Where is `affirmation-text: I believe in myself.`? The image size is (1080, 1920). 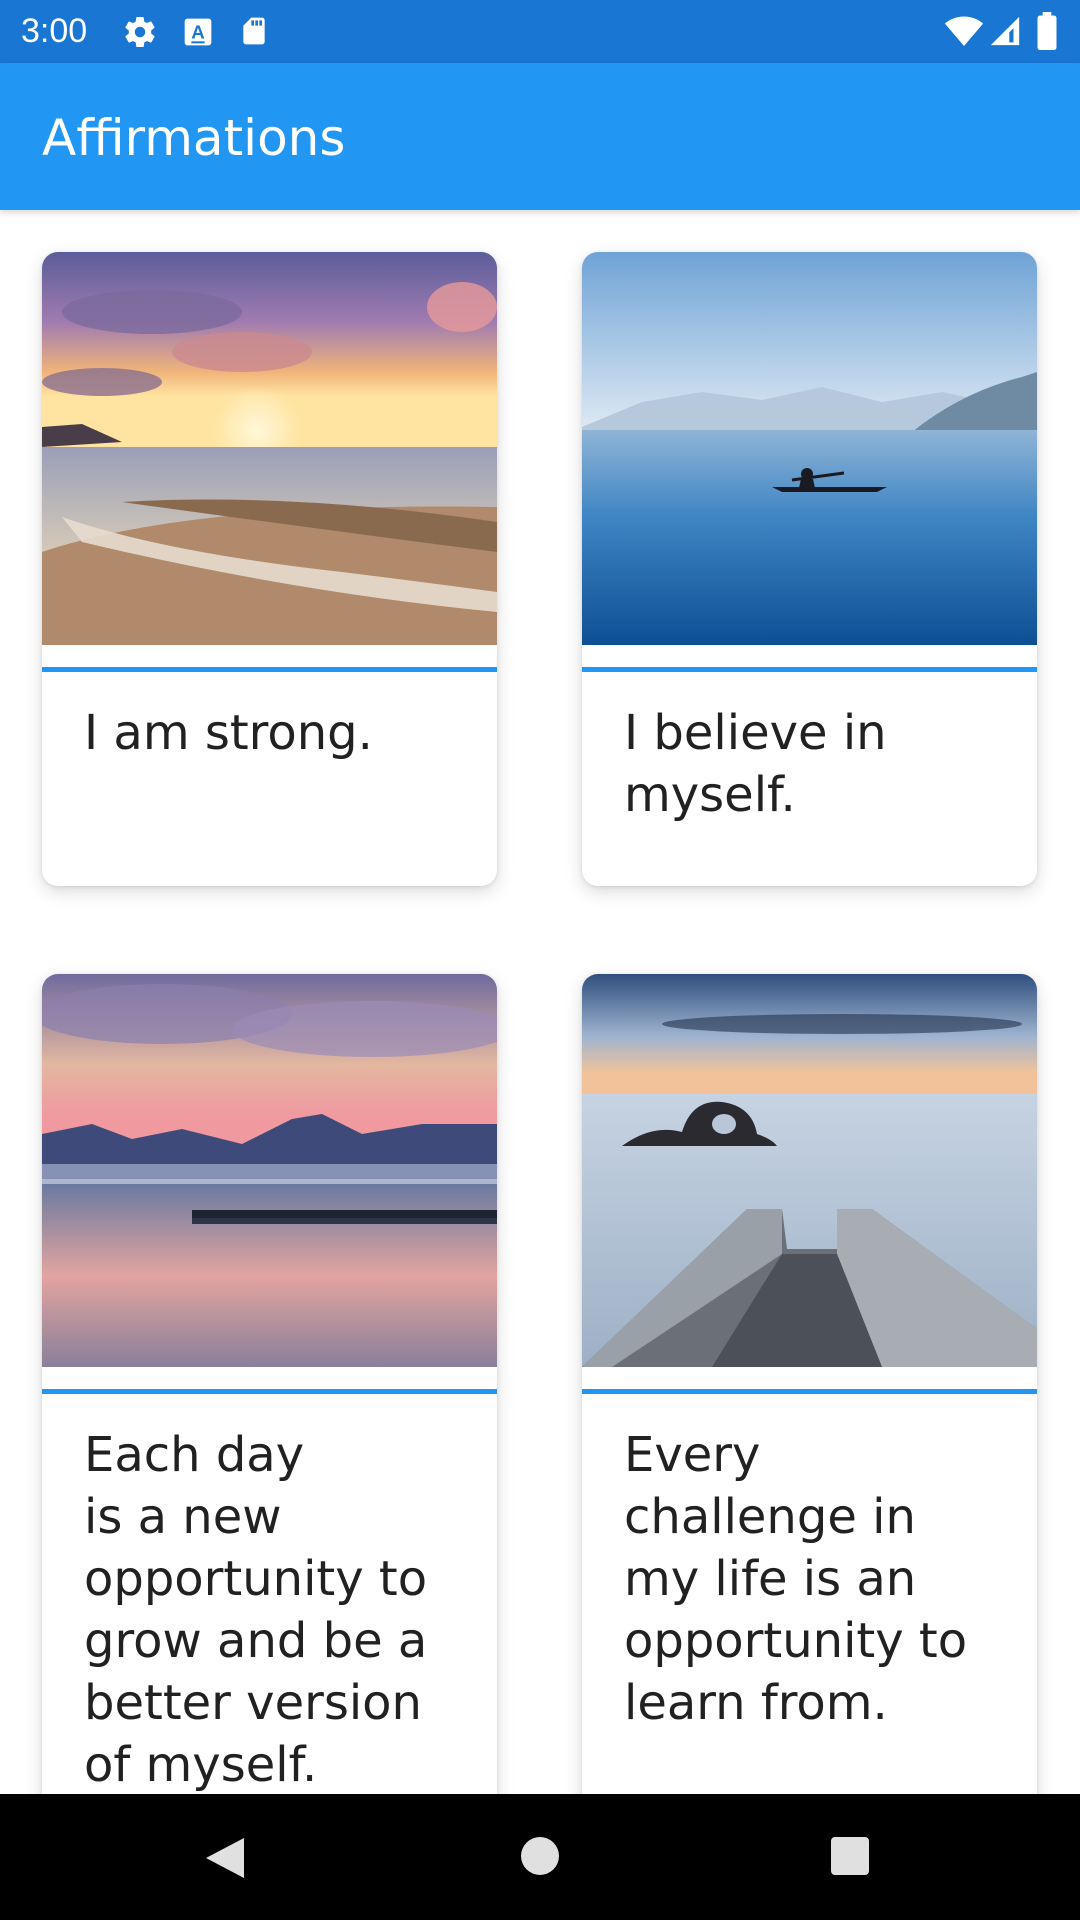
affirmation-text: I believe in myself. is located at coordinates (755, 764).